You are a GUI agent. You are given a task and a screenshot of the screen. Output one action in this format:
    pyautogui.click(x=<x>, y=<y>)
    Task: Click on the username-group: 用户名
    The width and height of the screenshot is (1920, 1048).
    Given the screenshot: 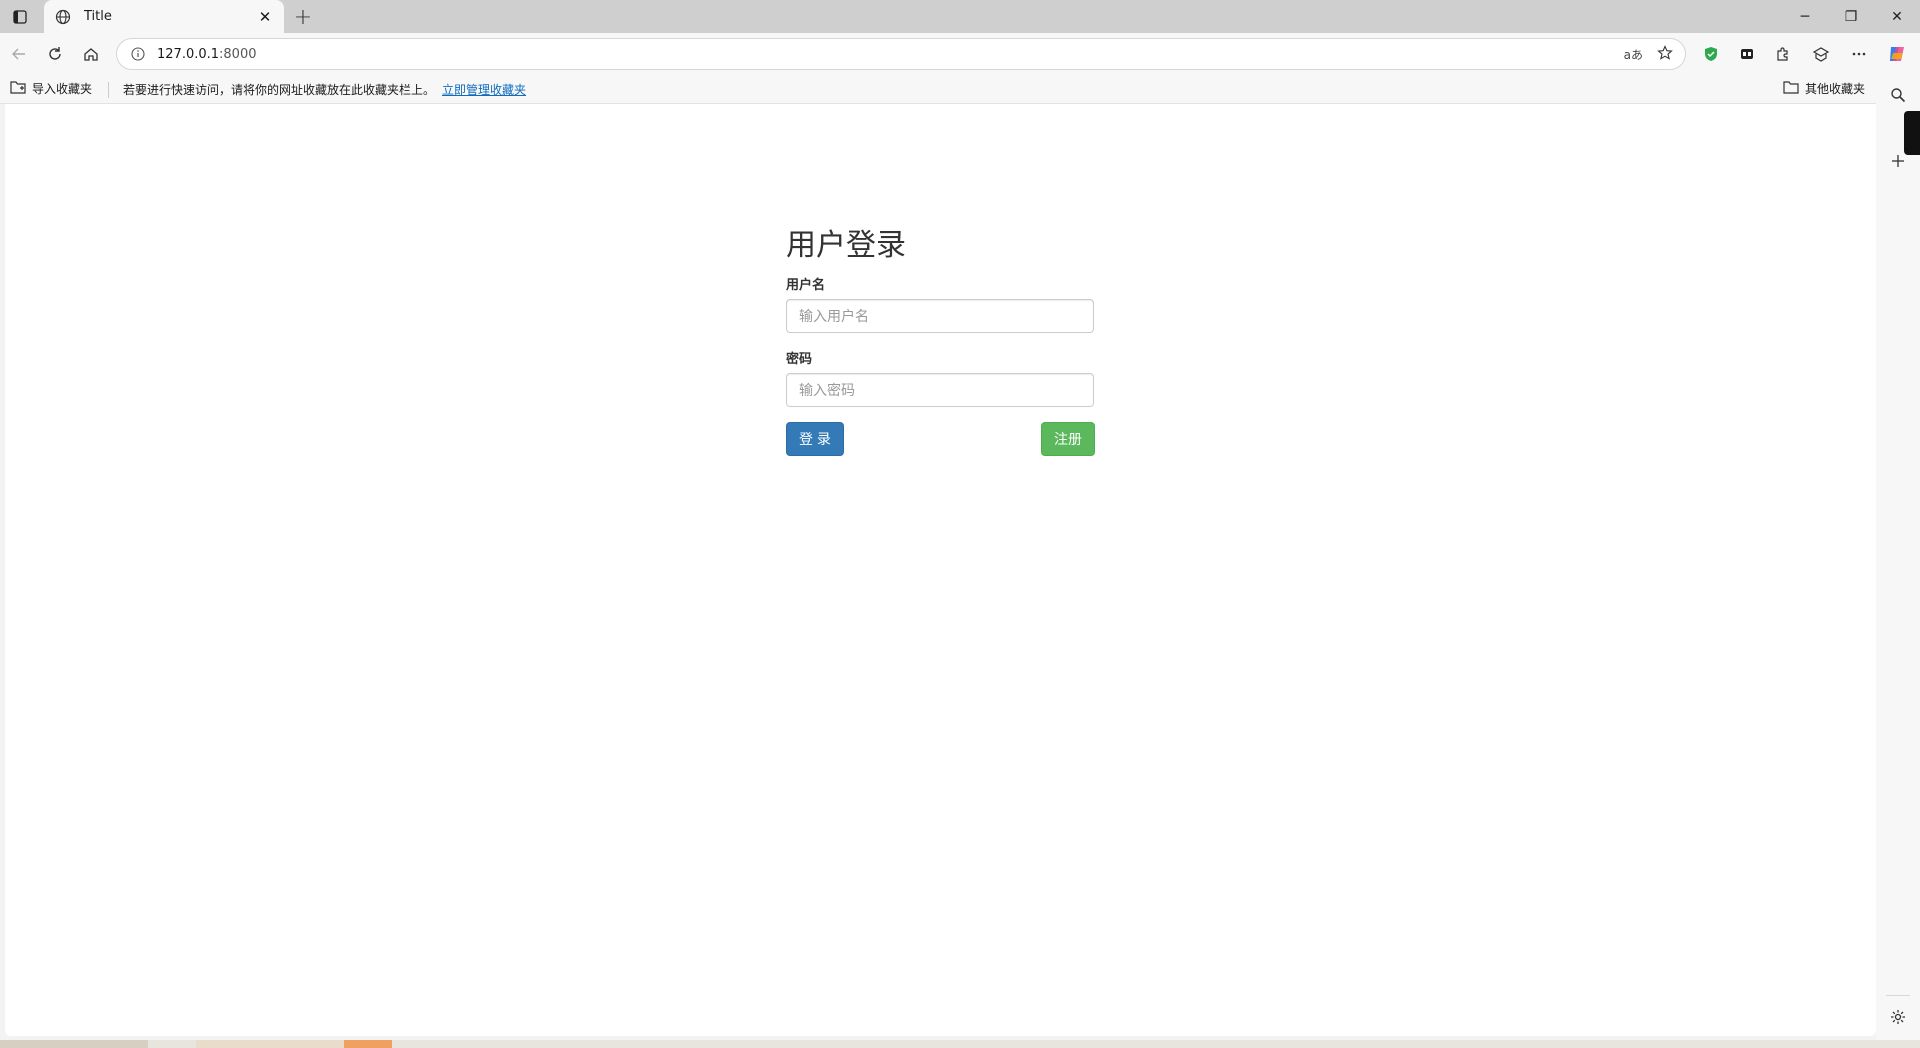 What is the action you would take?
    pyautogui.click(x=940, y=303)
    